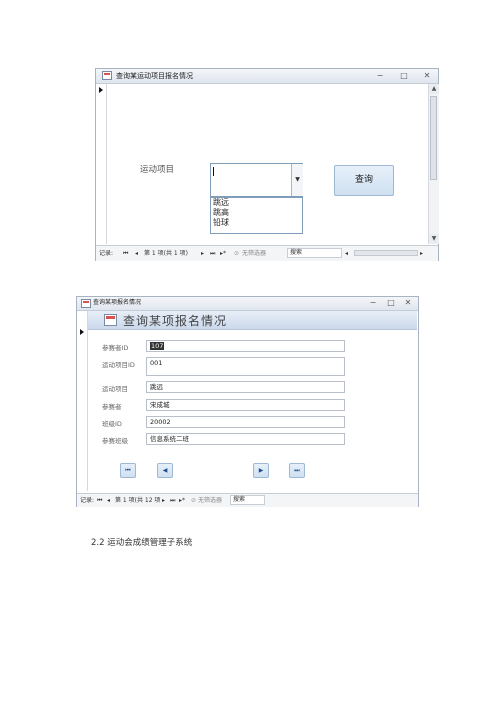 The width and height of the screenshot is (500, 707). What do you see at coordinates (245, 366) in the screenshot?
I see `sport-id-field: 001` at bounding box center [245, 366].